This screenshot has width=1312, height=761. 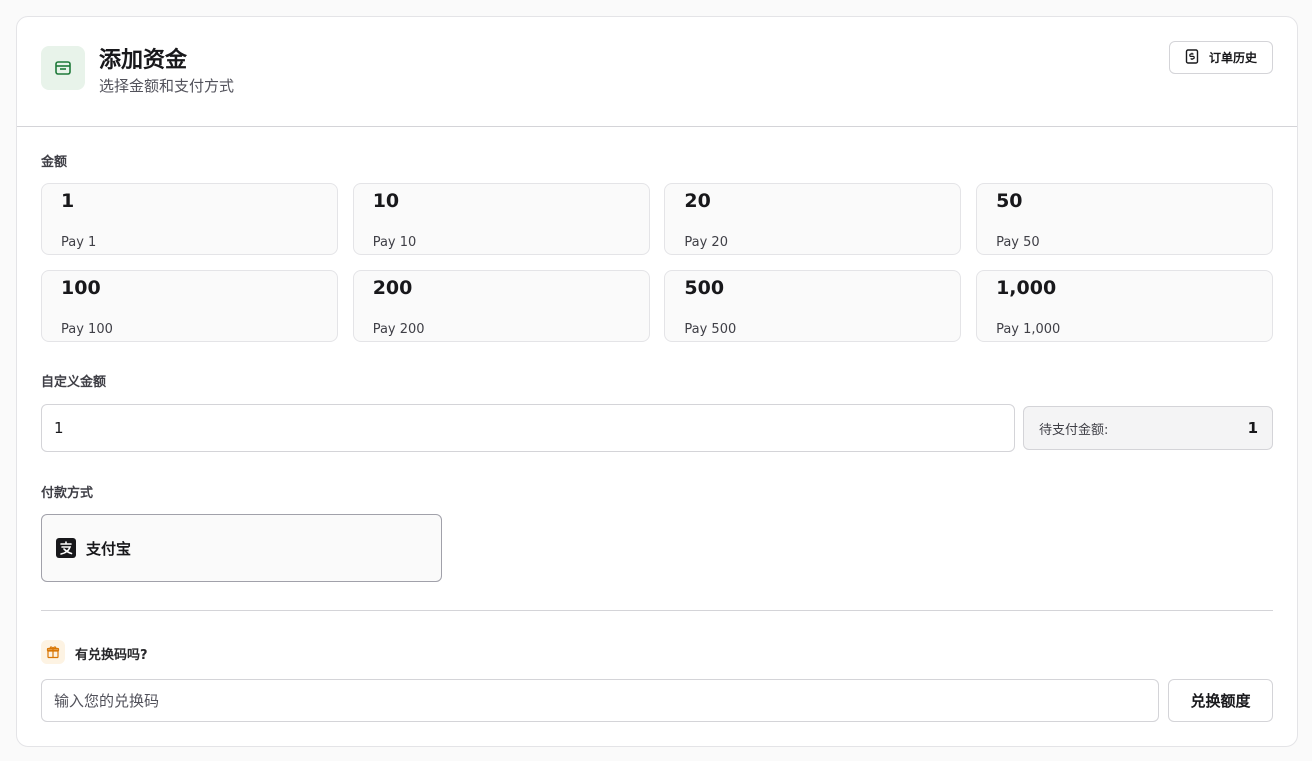 I want to click on amount-option-1: 1 Pay 1, so click(x=189, y=219).